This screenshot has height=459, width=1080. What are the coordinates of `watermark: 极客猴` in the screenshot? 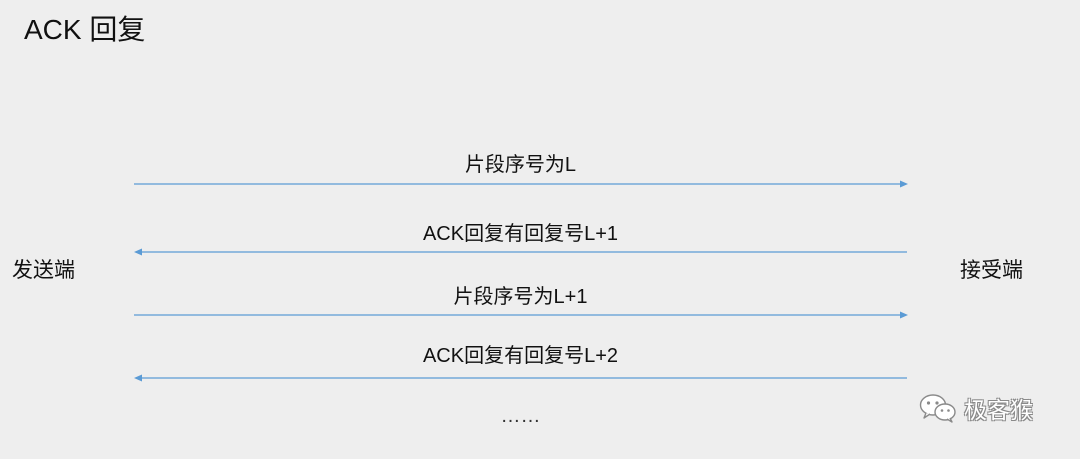 It's located at (975, 410).